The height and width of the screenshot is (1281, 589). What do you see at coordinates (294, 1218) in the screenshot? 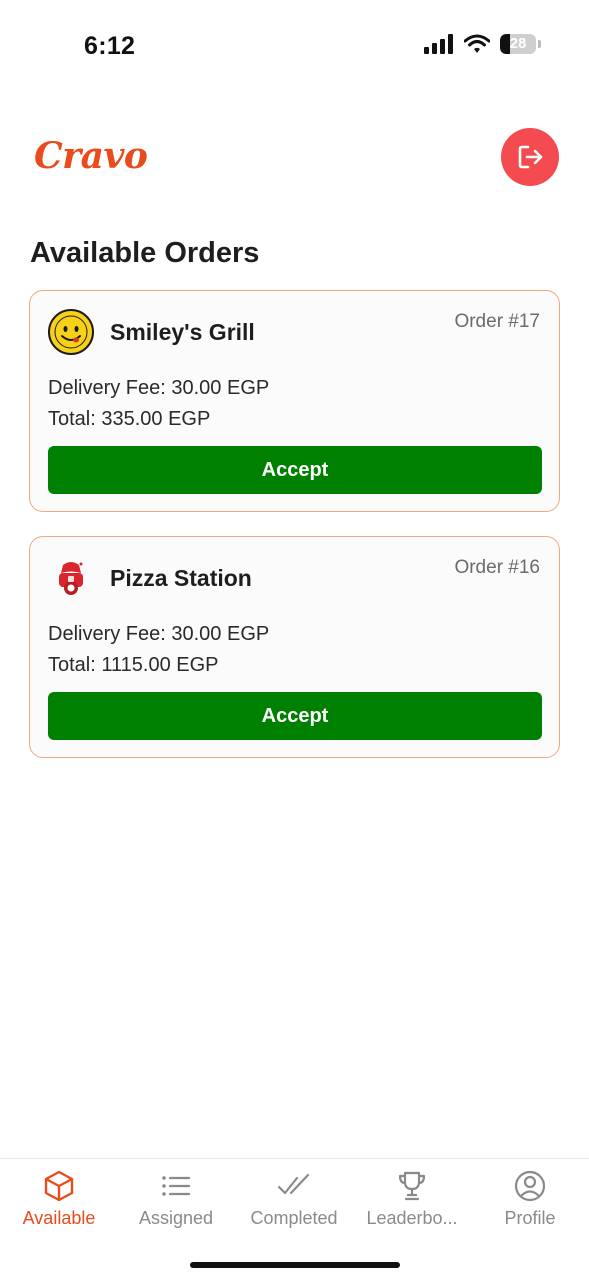
I see `nav-label: Completed` at bounding box center [294, 1218].